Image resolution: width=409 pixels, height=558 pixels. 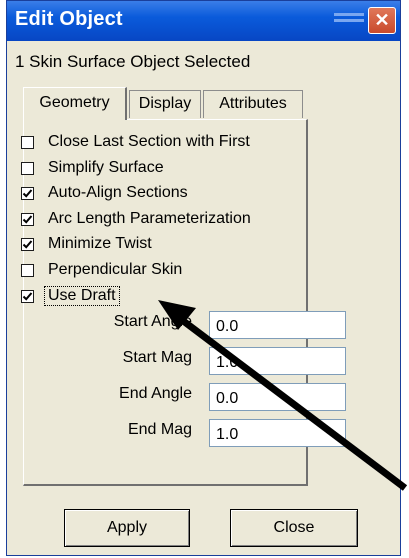 I want to click on tab-attributes: Attributes, so click(x=253, y=104).